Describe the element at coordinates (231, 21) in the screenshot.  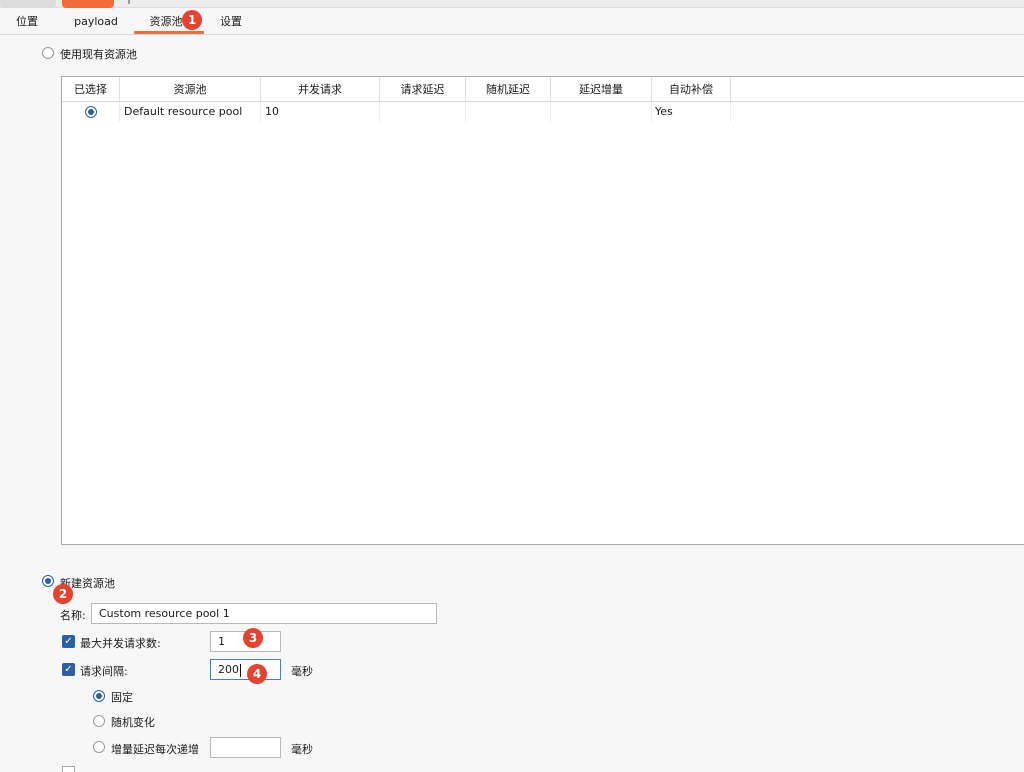
I see `tab-settings: 设置` at that location.